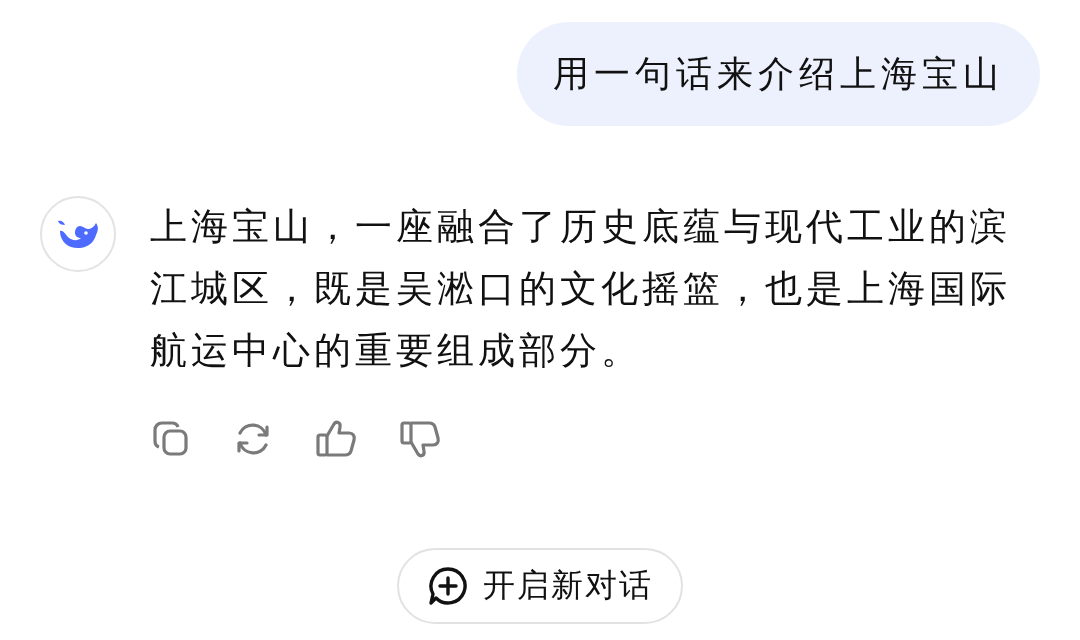 The image size is (1080, 640). Describe the element at coordinates (420, 439) in the screenshot. I see `thumbs-down-icon` at that location.